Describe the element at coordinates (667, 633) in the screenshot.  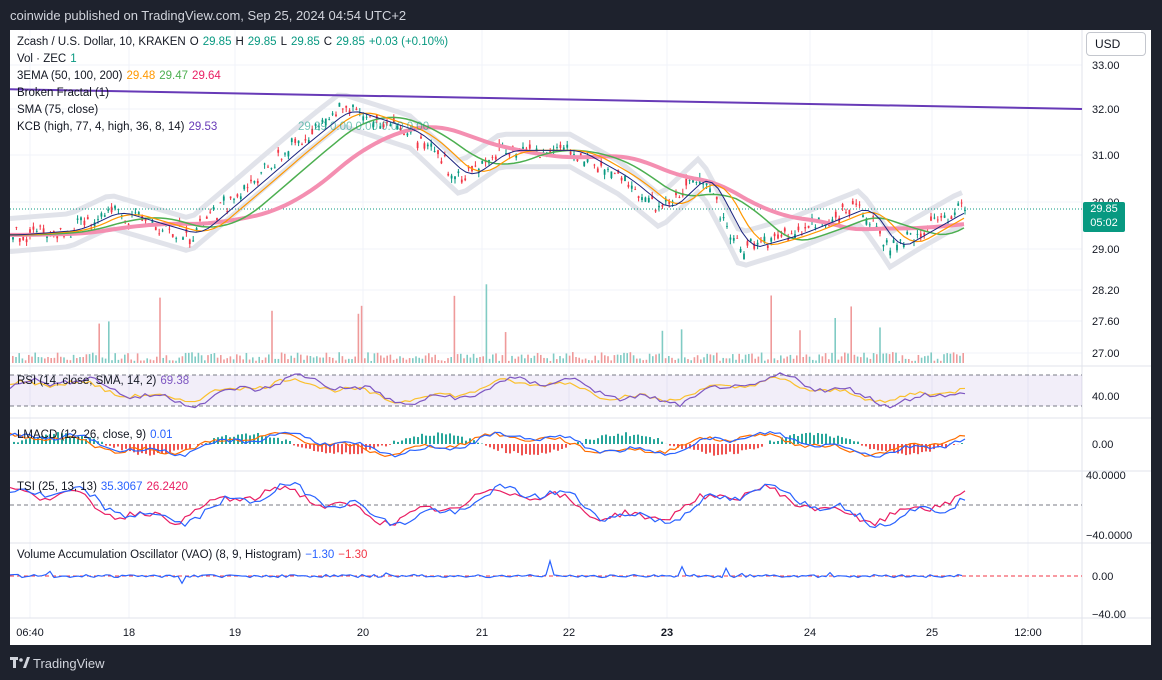
I see `time-tick-label: 23` at that location.